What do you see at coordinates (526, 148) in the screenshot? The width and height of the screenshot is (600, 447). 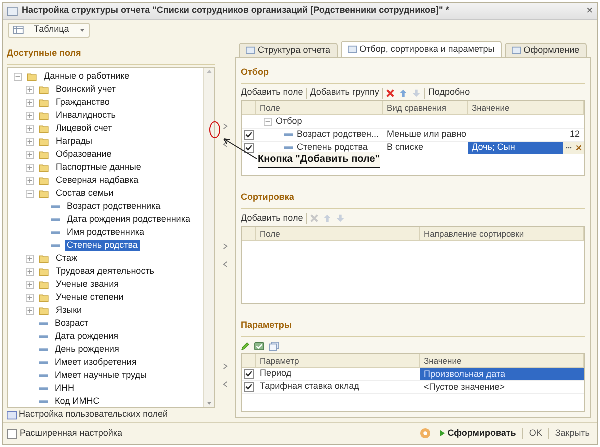 I see `value-field: Дочь; Сын` at bounding box center [526, 148].